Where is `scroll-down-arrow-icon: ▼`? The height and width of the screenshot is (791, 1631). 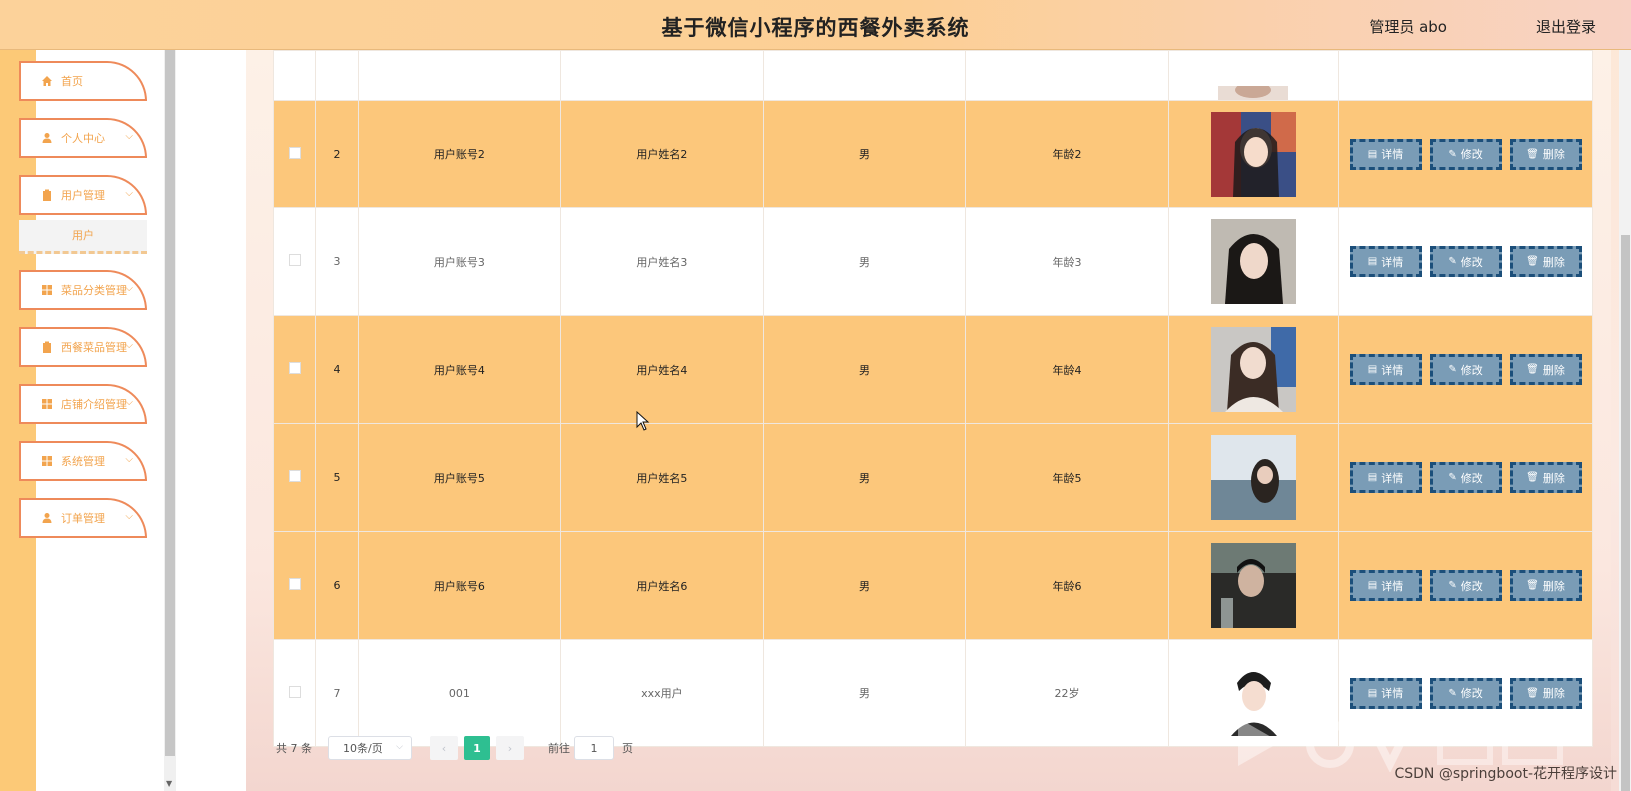 scroll-down-arrow-icon: ▼ is located at coordinates (169, 783).